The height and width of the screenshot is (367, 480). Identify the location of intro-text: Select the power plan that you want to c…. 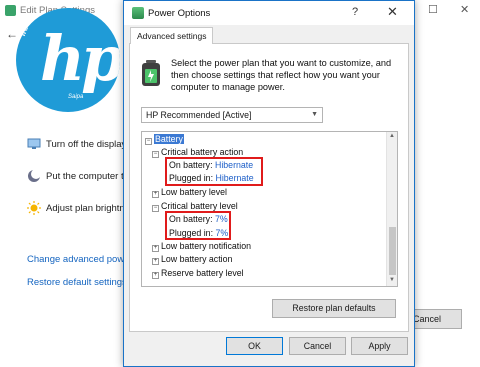
(281, 75).